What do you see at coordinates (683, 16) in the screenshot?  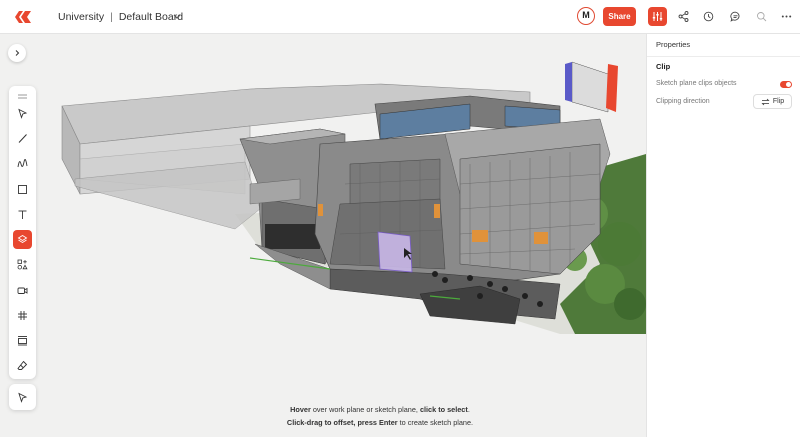 I see `share-network-icon` at bounding box center [683, 16].